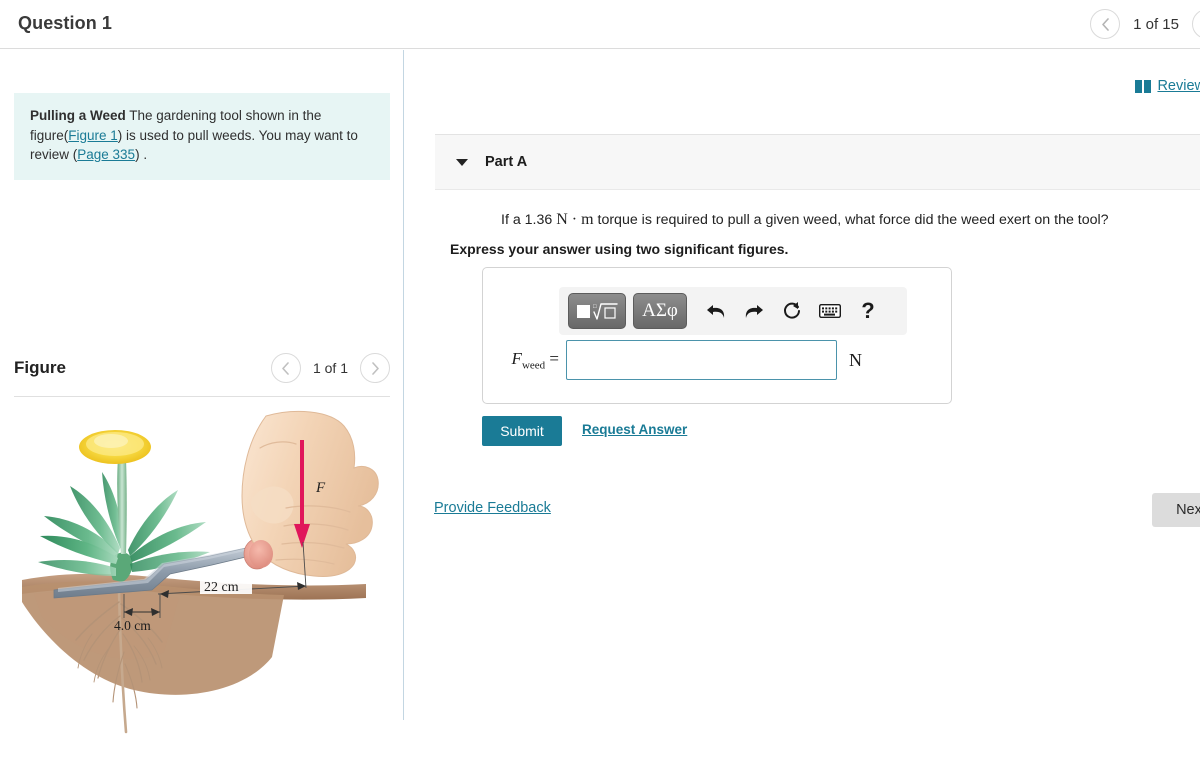 The height and width of the screenshot is (762, 1200). What do you see at coordinates (717, 335) in the screenshot?
I see `answer-entry-panel: □ ΑΣφ ? Fweed = N` at bounding box center [717, 335].